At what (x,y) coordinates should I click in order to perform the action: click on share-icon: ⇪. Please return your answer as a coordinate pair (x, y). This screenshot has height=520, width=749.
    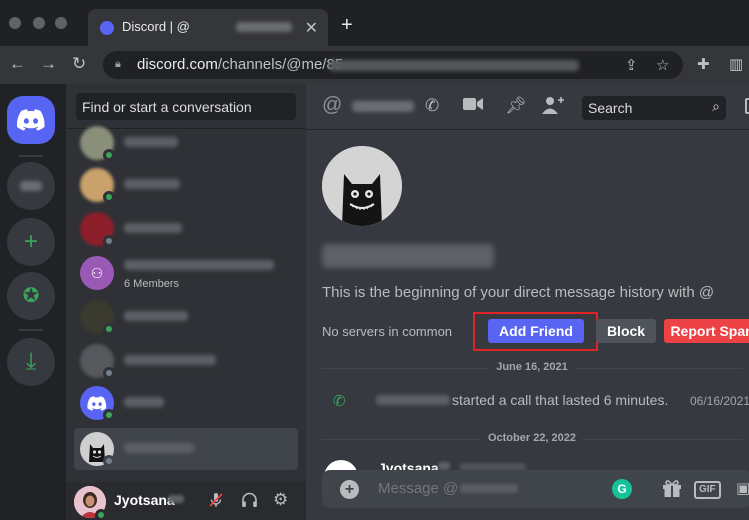
    Looking at the image, I should click on (631, 65).